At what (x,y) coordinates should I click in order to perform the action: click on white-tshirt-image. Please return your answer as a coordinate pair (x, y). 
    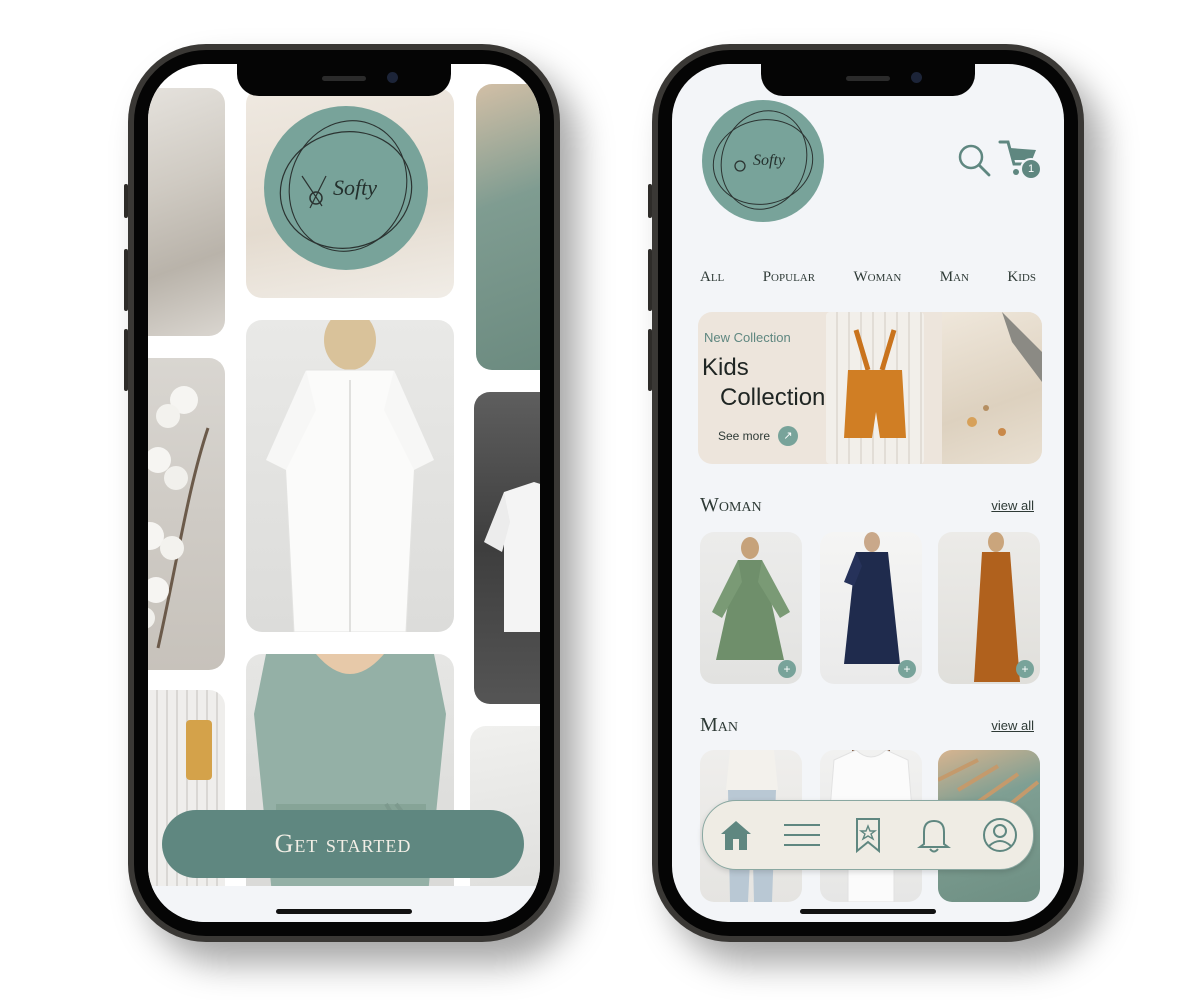
    Looking at the image, I should click on (507, 548).